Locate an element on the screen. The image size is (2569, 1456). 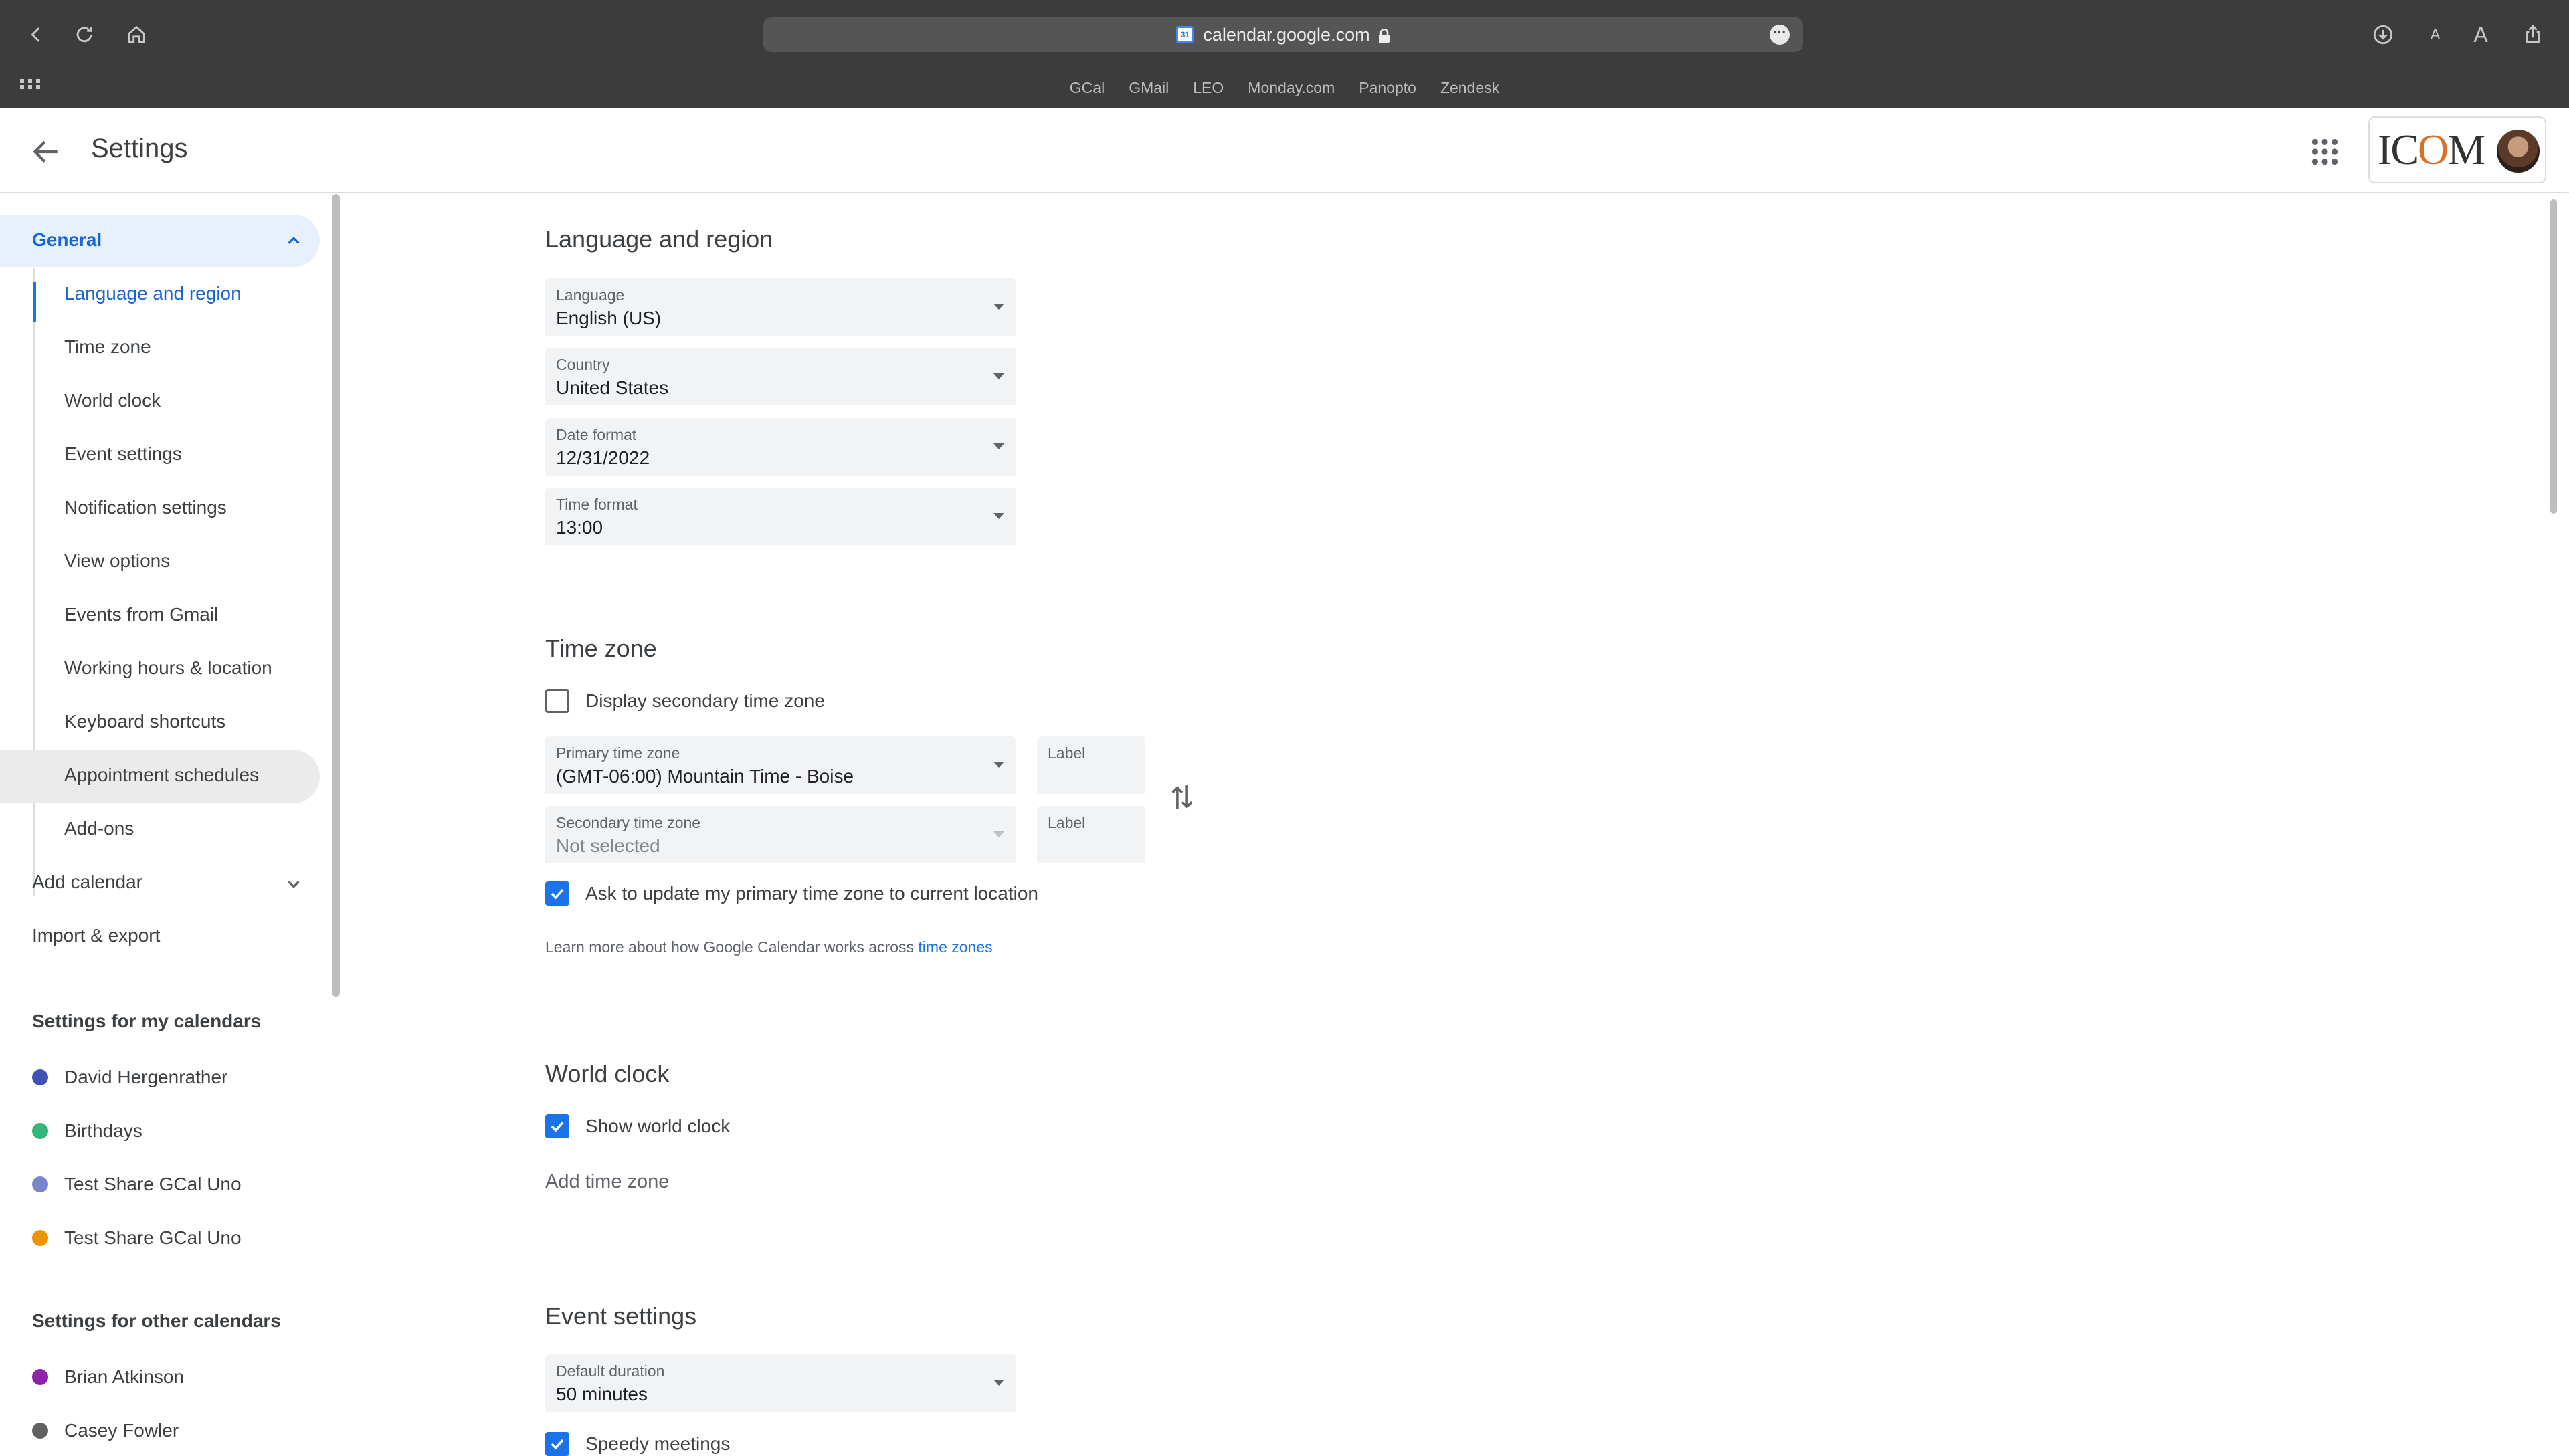
default-duration-select: Default duration 50 minutes is located at coordinates (781, 1383).